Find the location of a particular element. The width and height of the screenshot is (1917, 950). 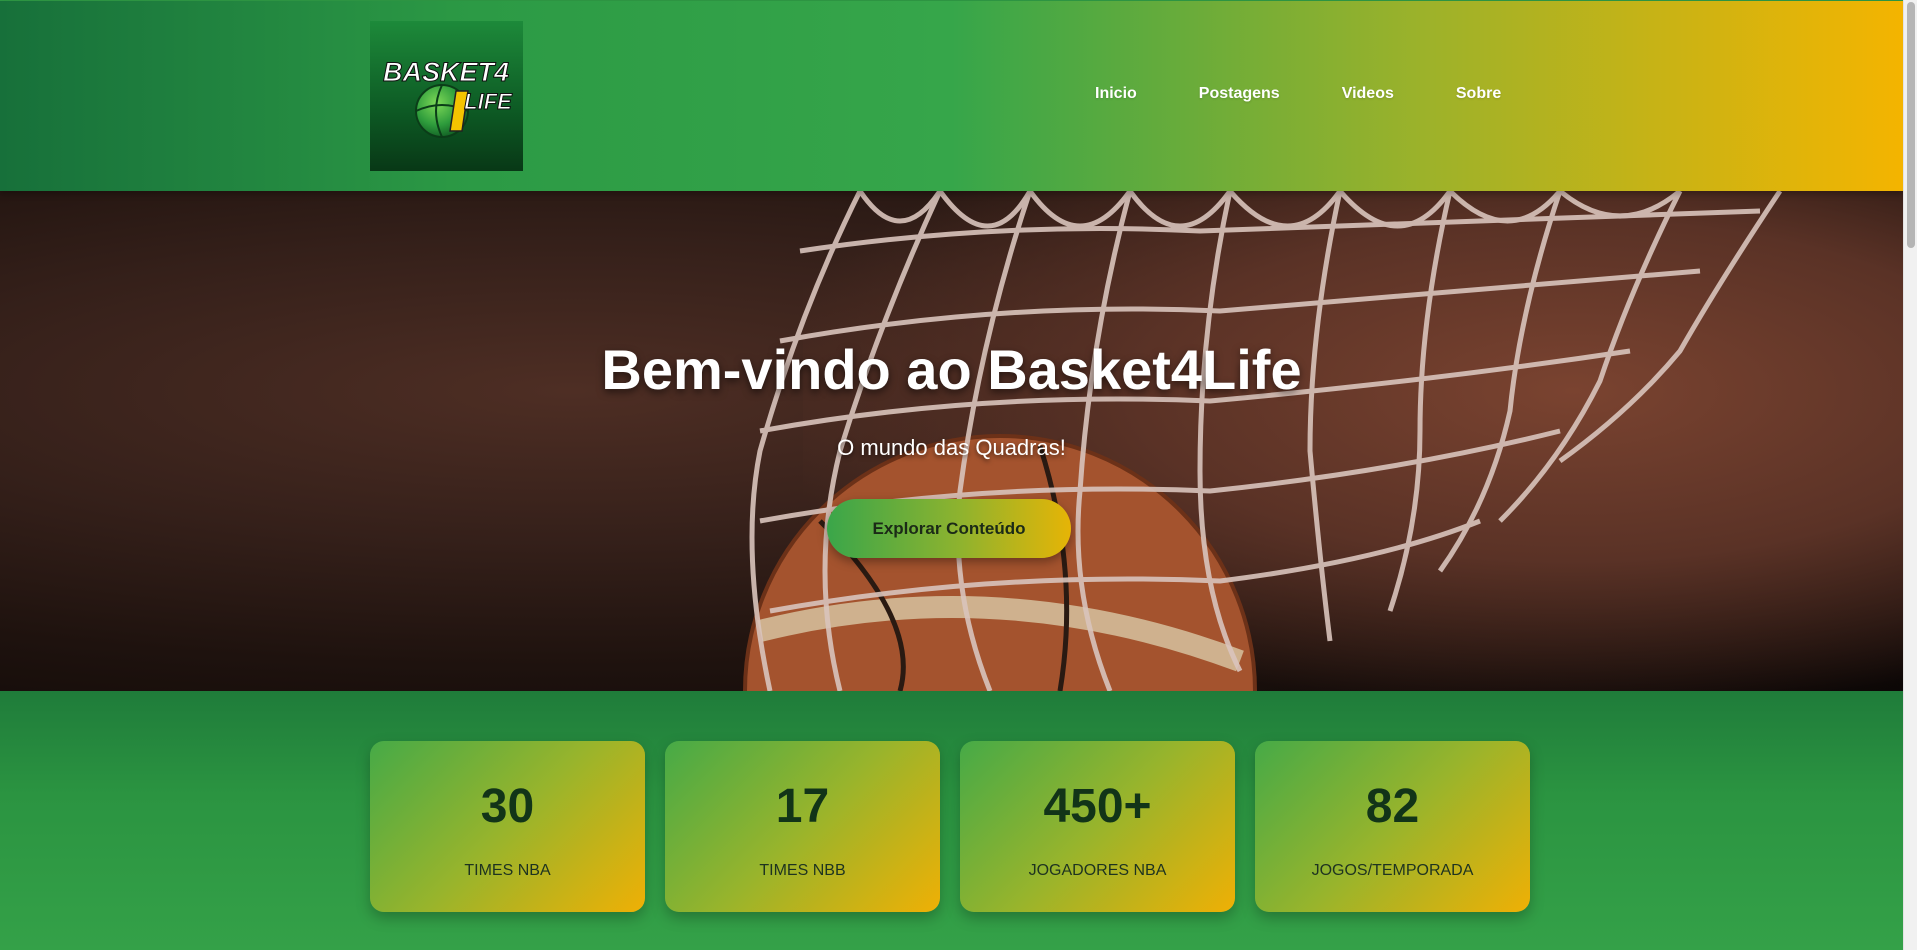

stat-card-jogos-temporada: 82 JOGOS/TEMPORADA is located at coordinates (1392, 826).